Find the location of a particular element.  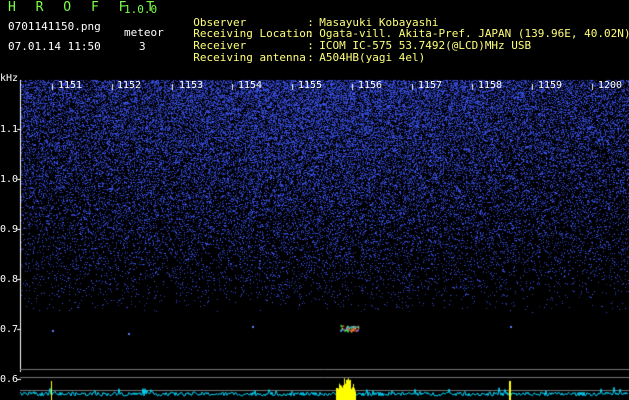

x-tick-label: 1159 is located at coordinates (550, 85).